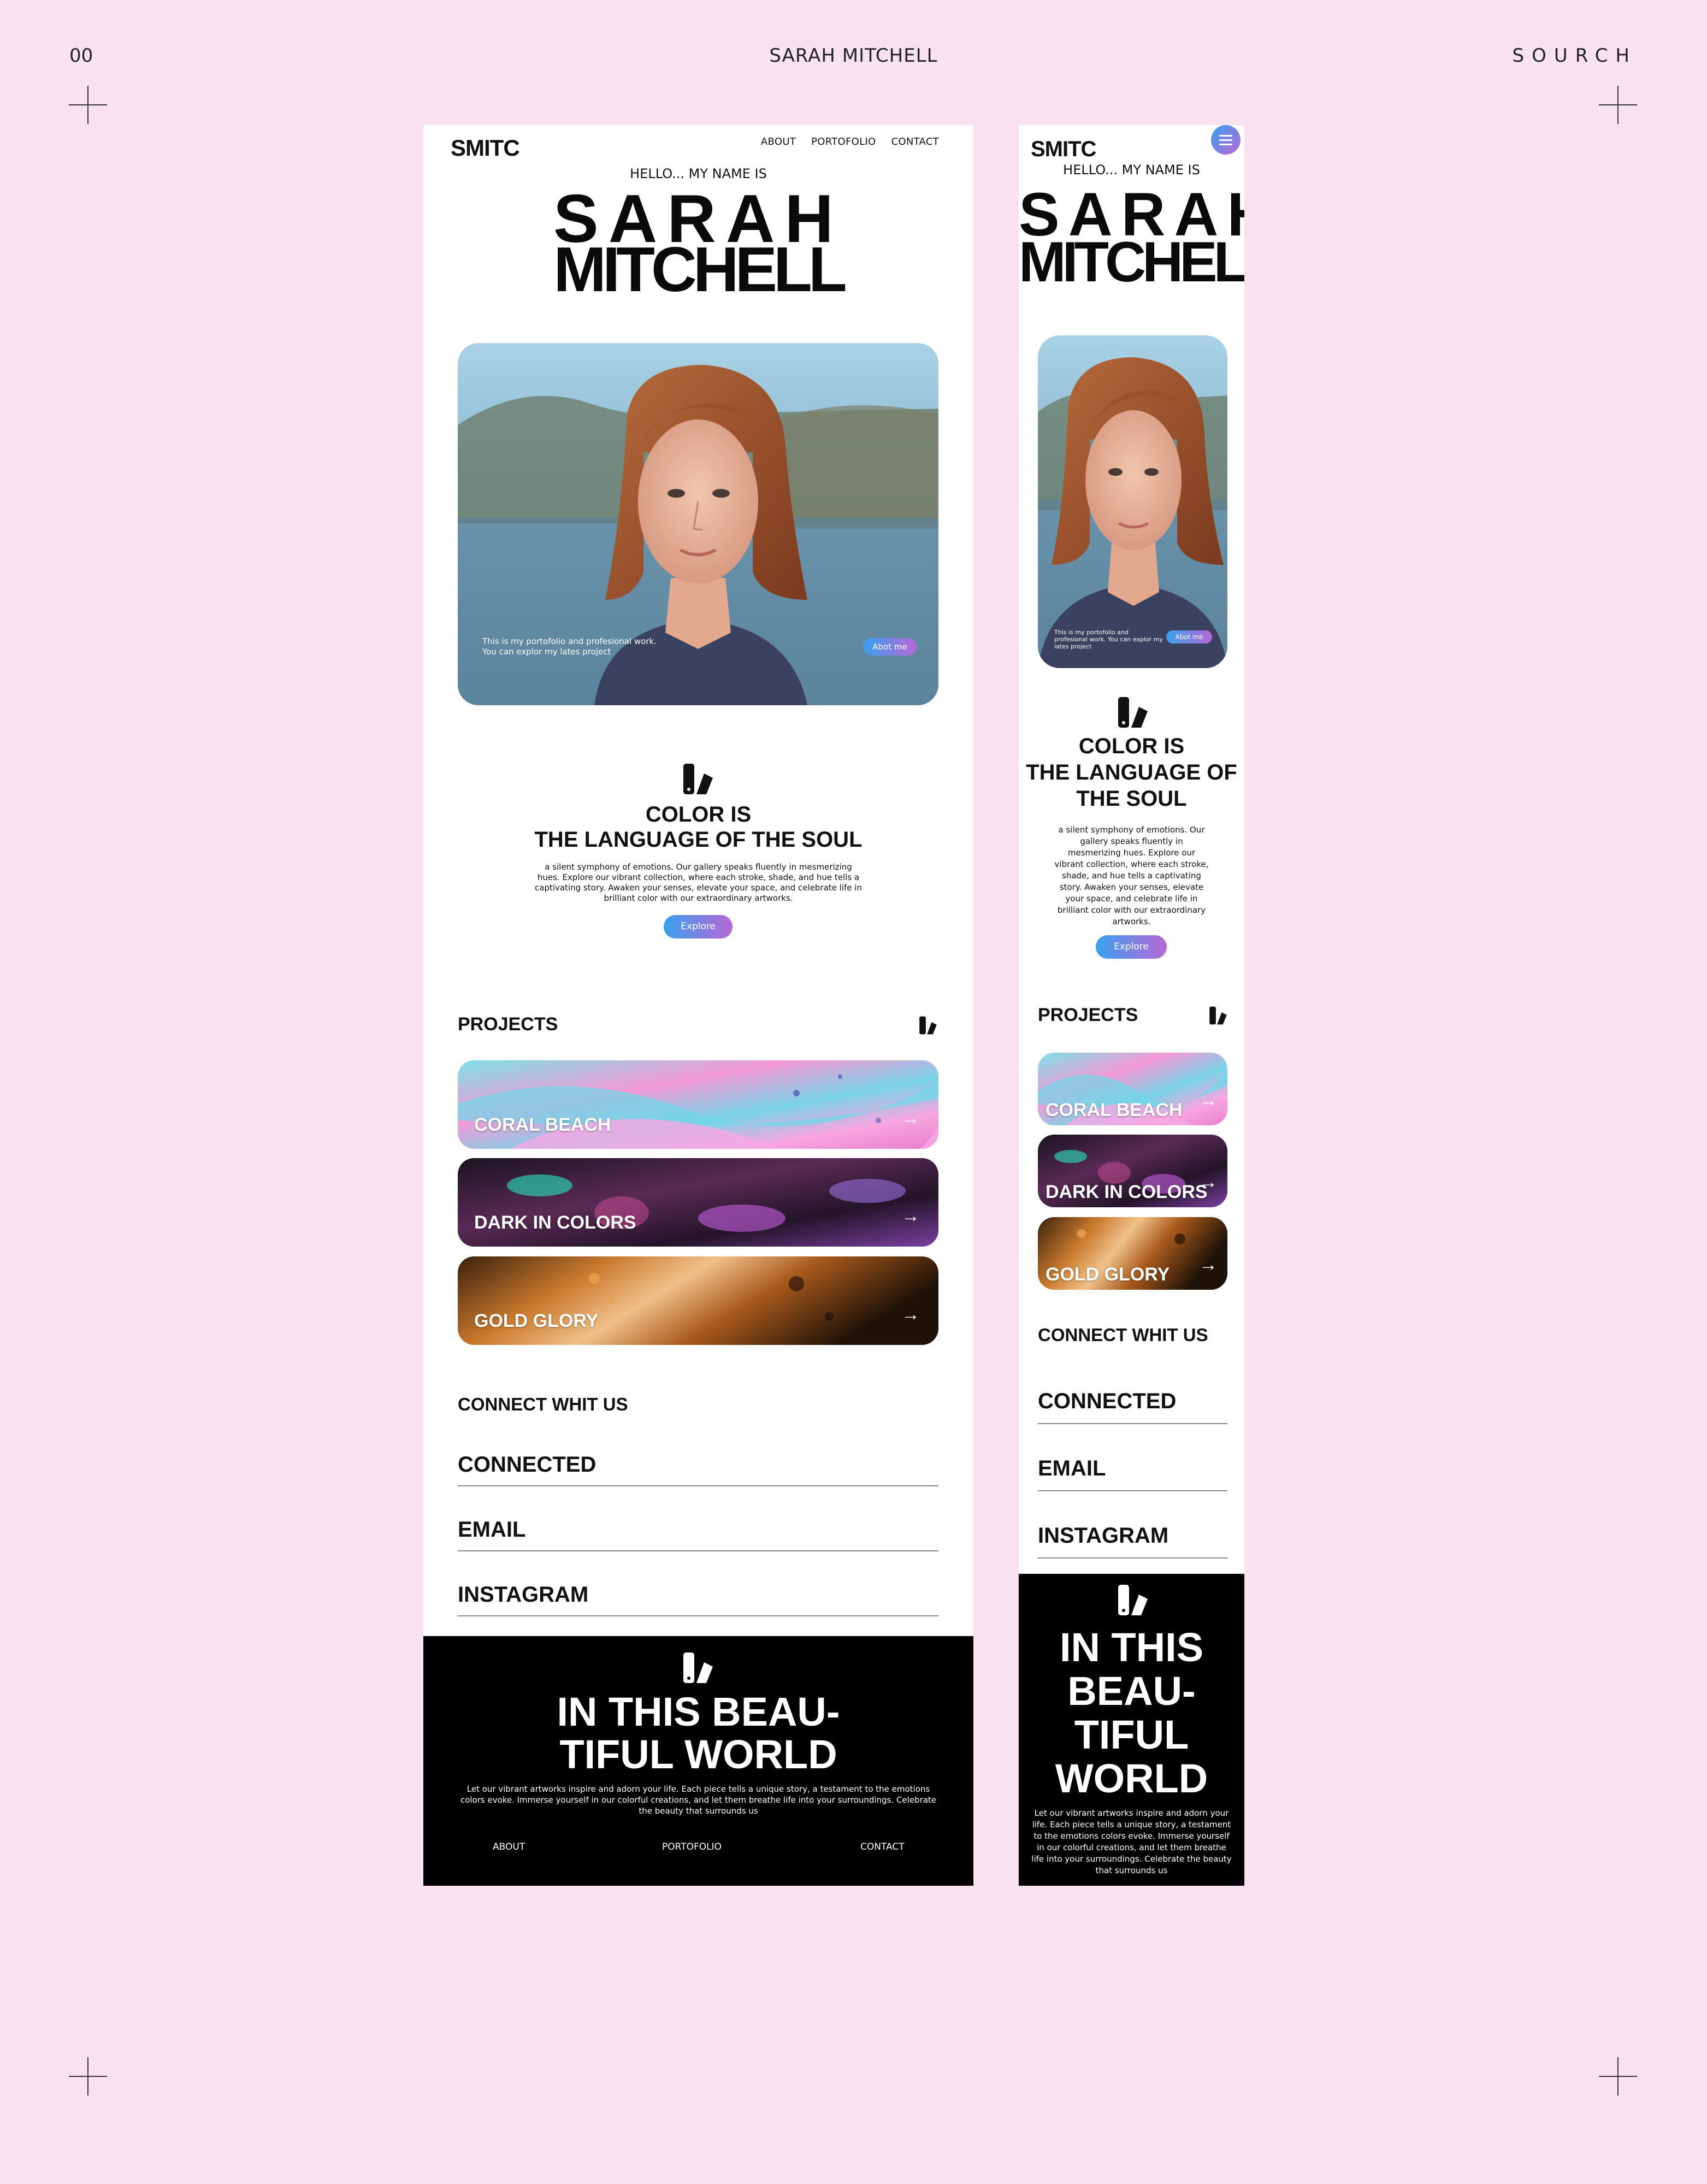 Image resolution: width=1707 pixels, height=2184 pixels. What do you see at coordinates (692, 1846) in the screenshot?
I see `footer-nav-portofolio: PORTOFOLIO` at bounding box center [692, 1846].